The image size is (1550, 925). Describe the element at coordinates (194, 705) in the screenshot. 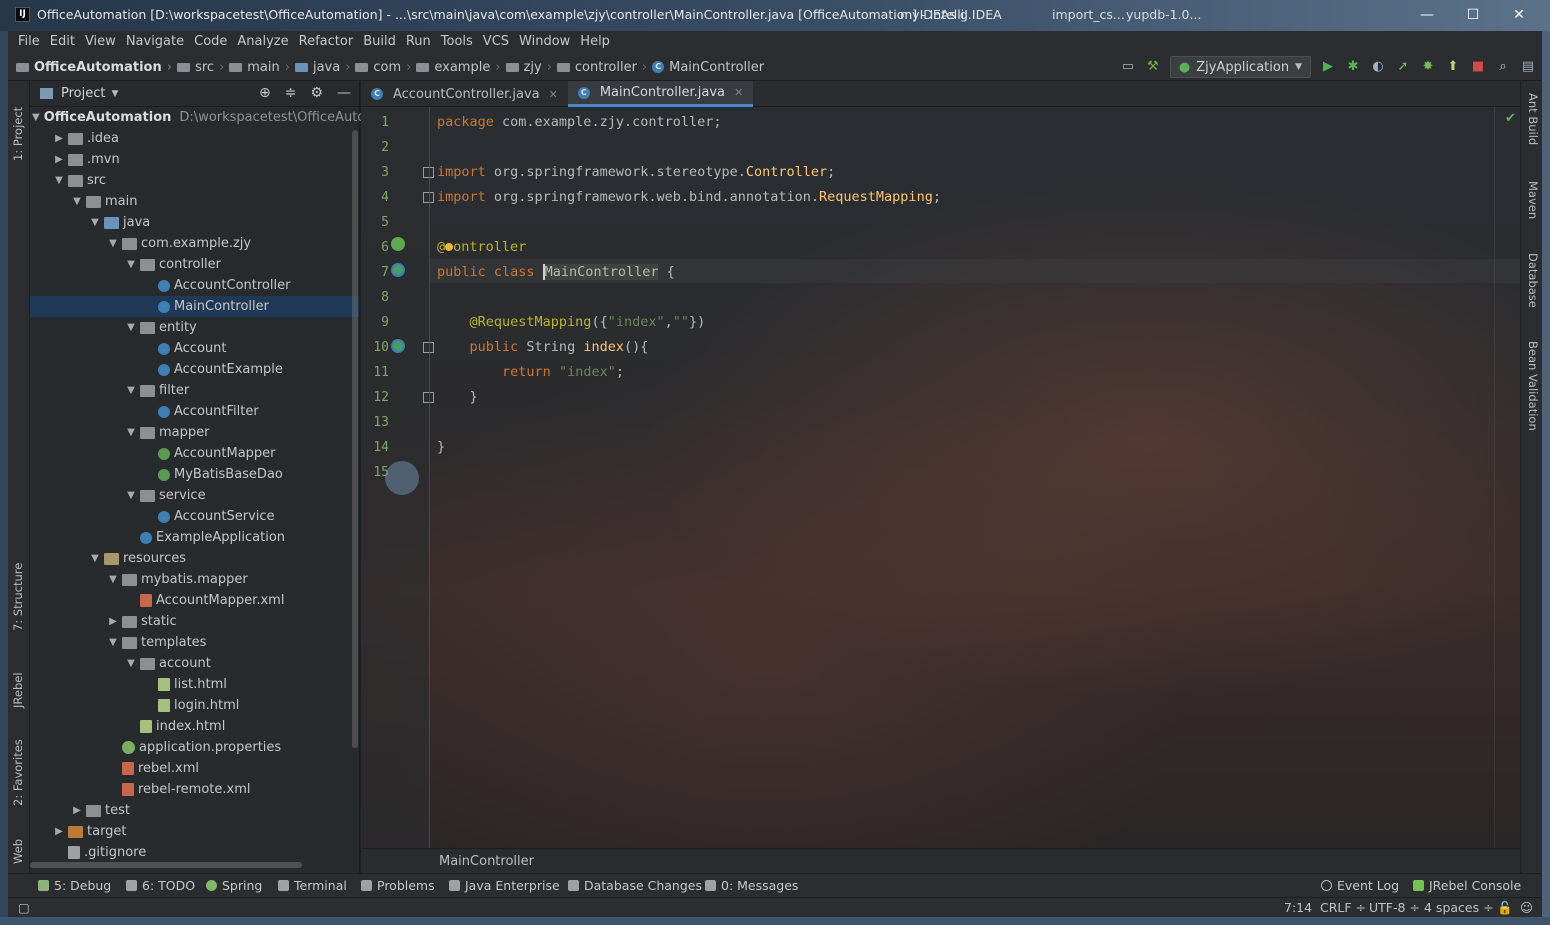

I see `tree-item: ▶login.html` at that location.